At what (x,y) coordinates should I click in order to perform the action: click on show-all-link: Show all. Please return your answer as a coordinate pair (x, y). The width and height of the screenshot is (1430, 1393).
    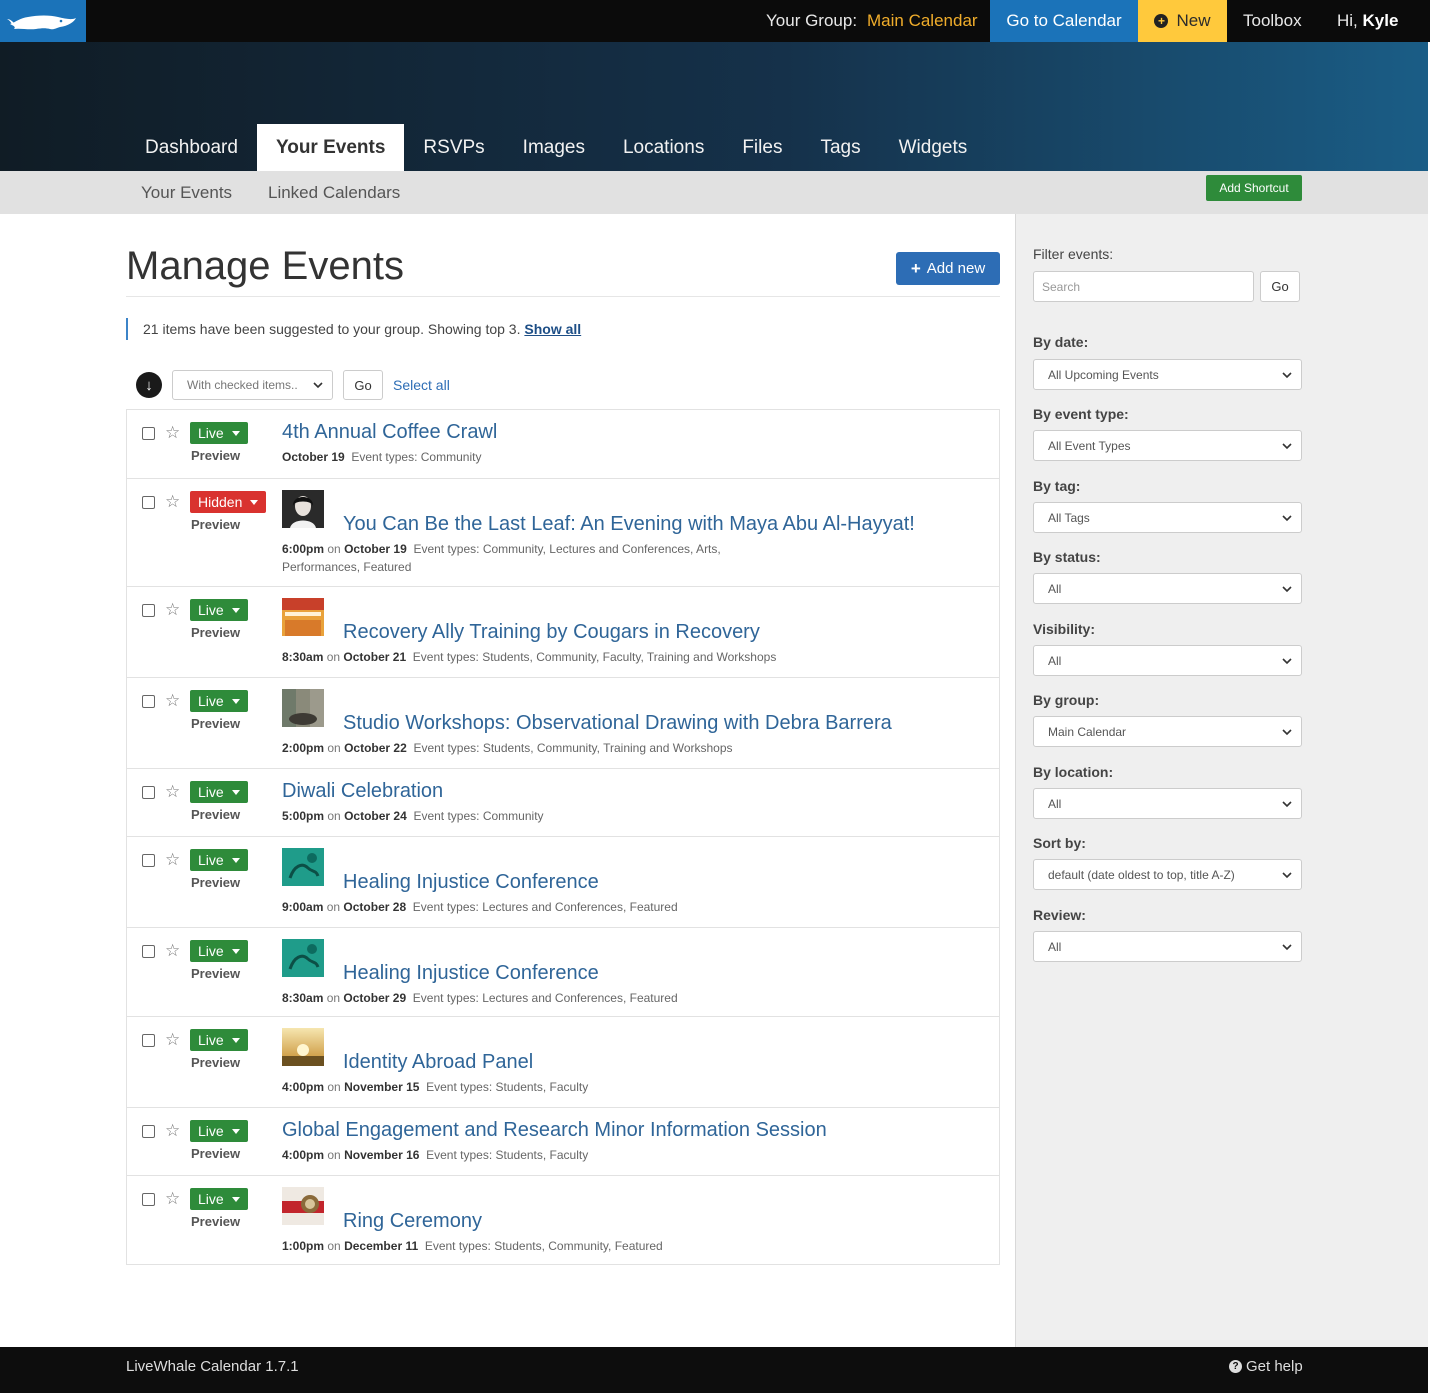
    Looking at the image, I should click on (552, 329).